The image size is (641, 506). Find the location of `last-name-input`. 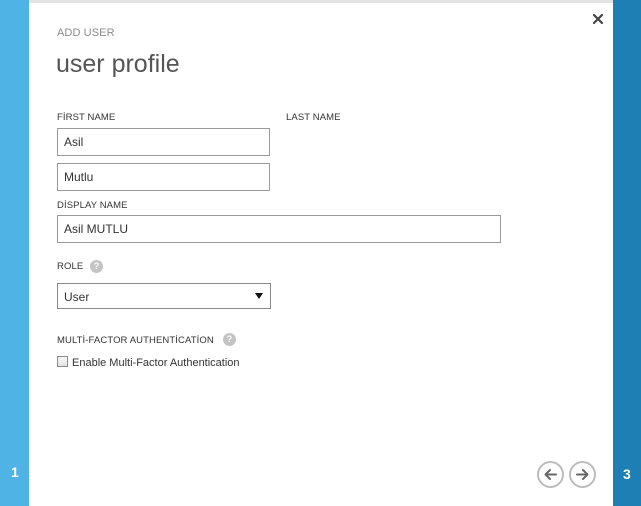

last-name-input is located at coordinates (163, 177).